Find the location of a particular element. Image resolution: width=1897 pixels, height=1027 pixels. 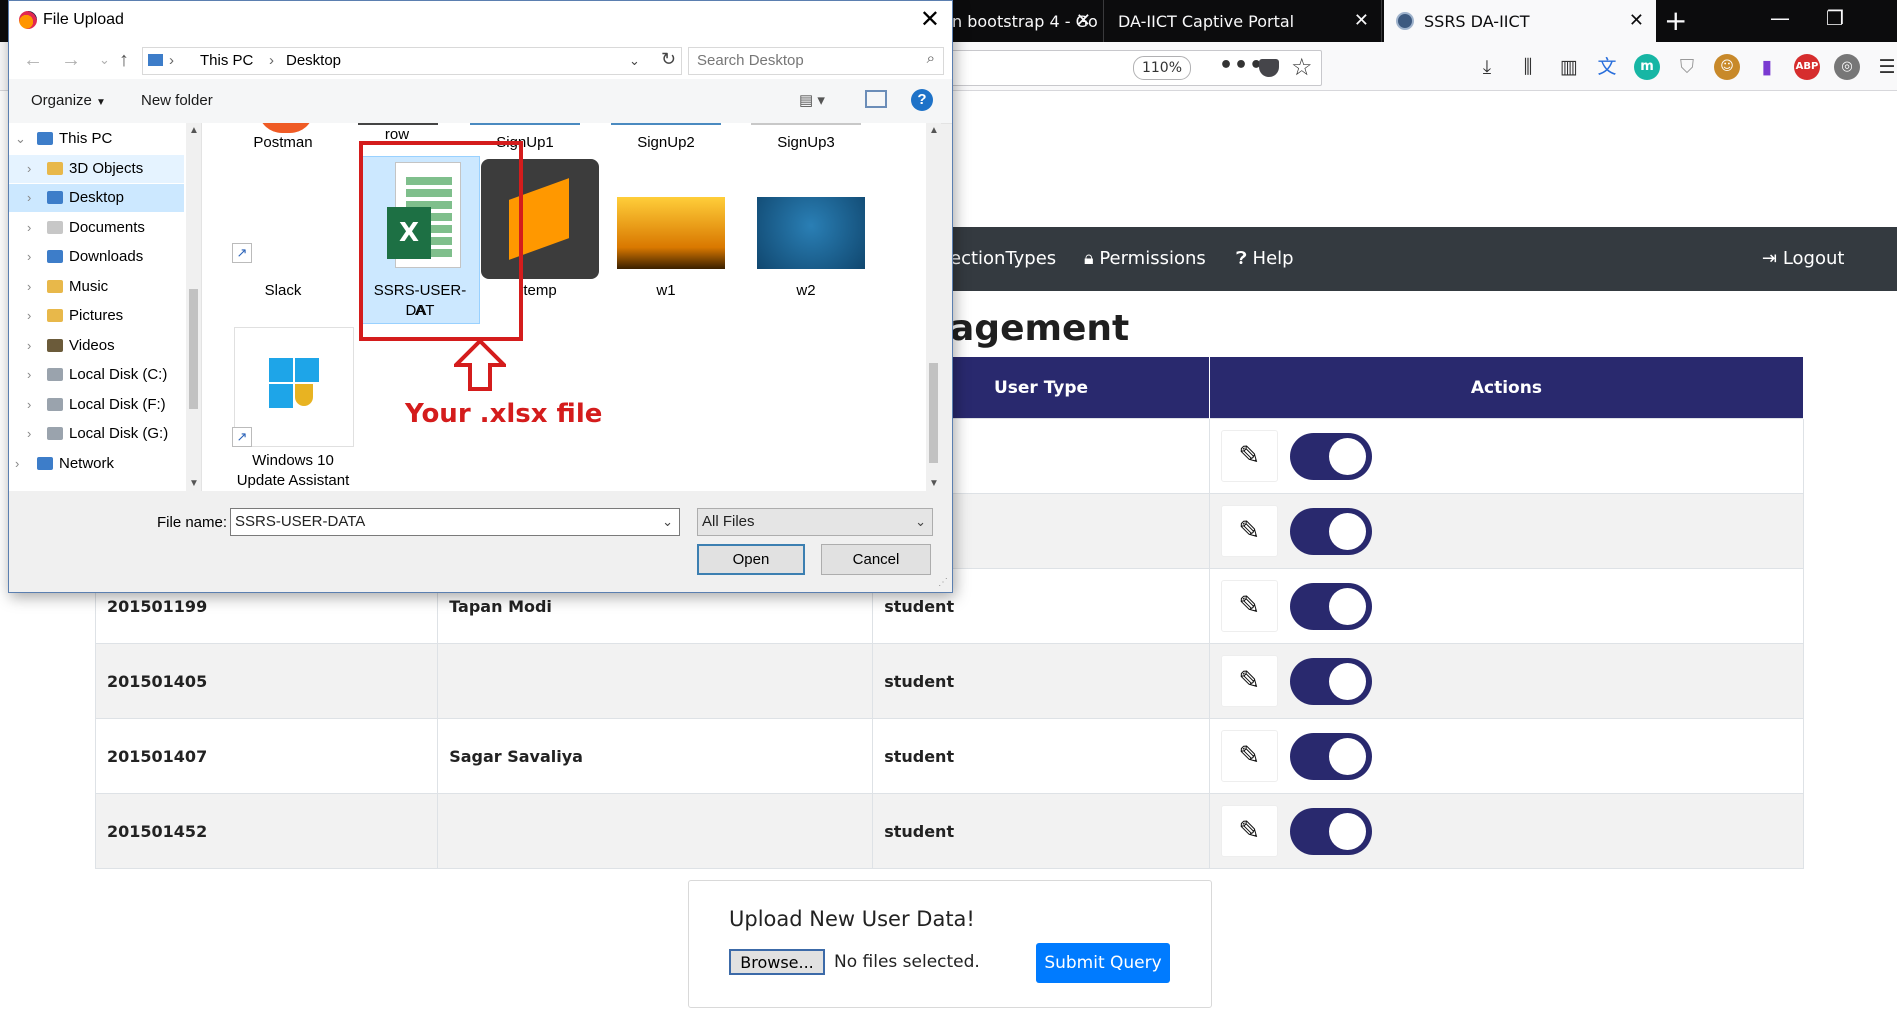

extension-bars-icon: ▮ is located at coordinates (1767, 67).